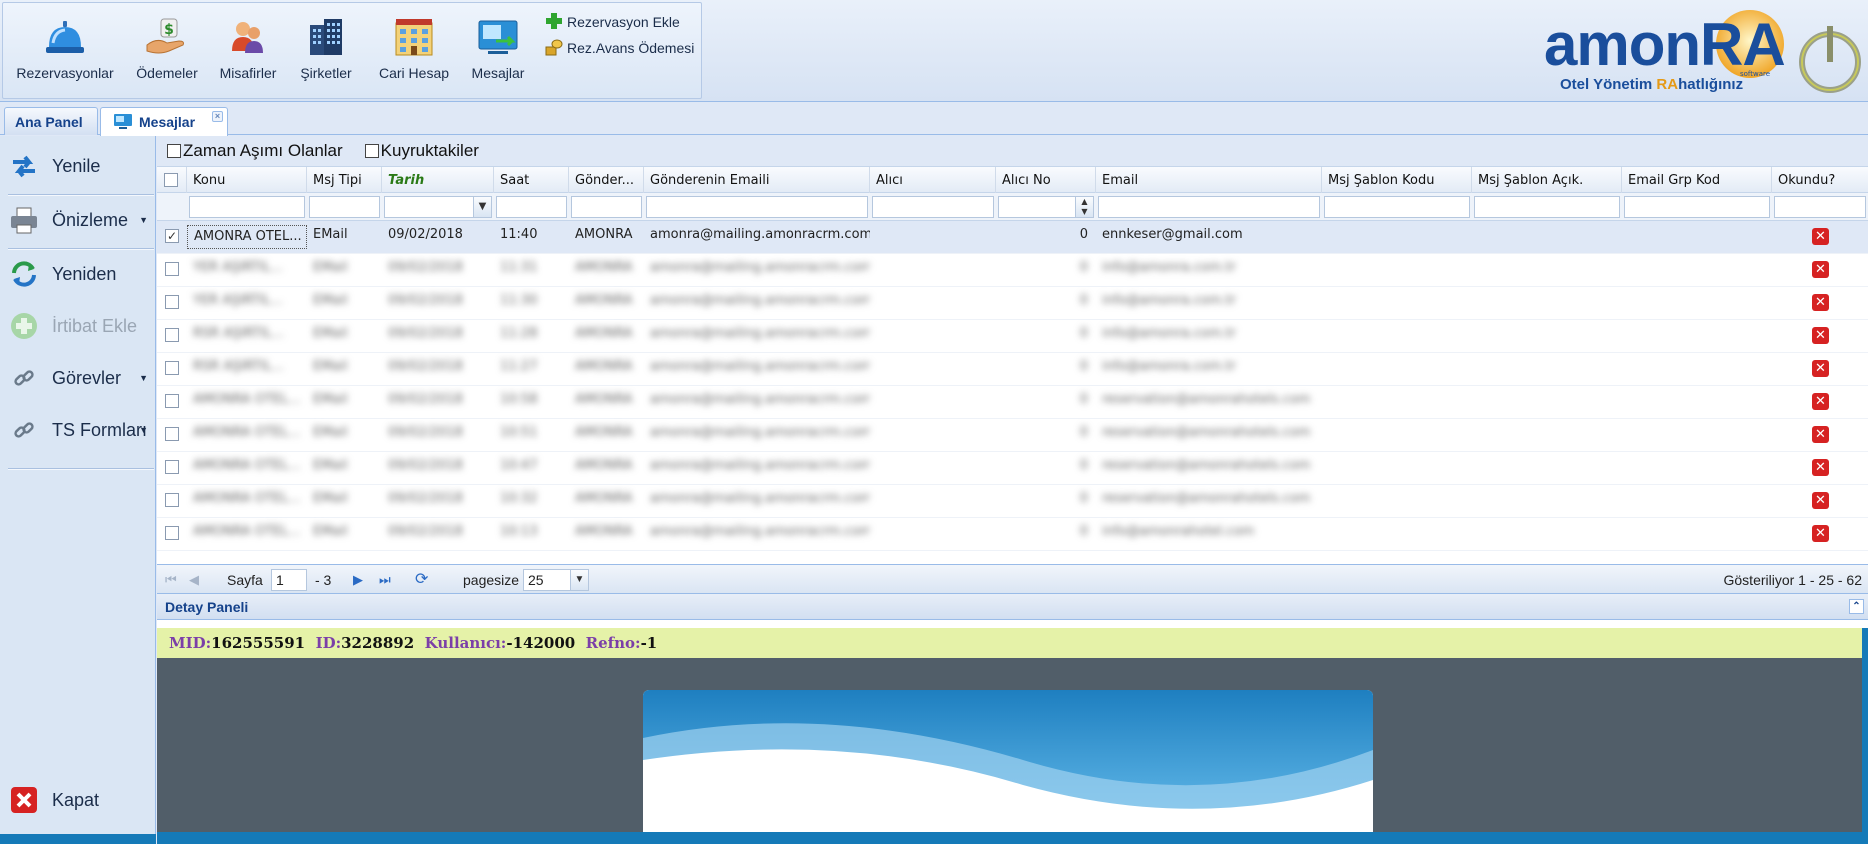  What do you see at coordinates (24, 326) in the screenshot?
I see `add-contact-icon` at bounding box center [24, 326].